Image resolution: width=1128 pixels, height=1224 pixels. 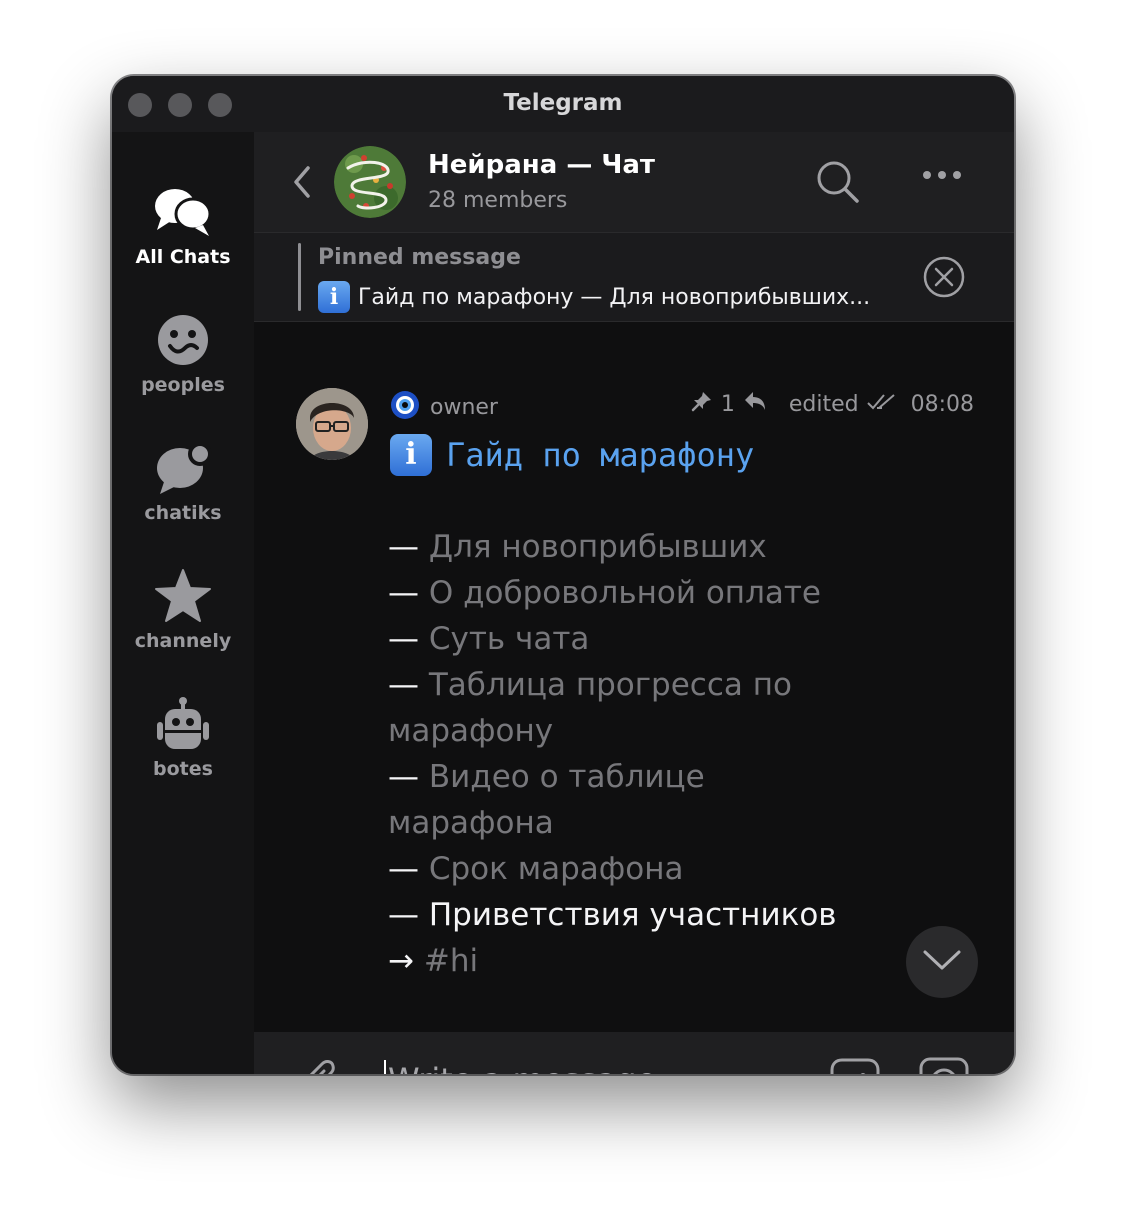 What do you see at coordinates (299, 277) in the screenshot?
I see `pinned-indicator` at bounding box center [299, 277].